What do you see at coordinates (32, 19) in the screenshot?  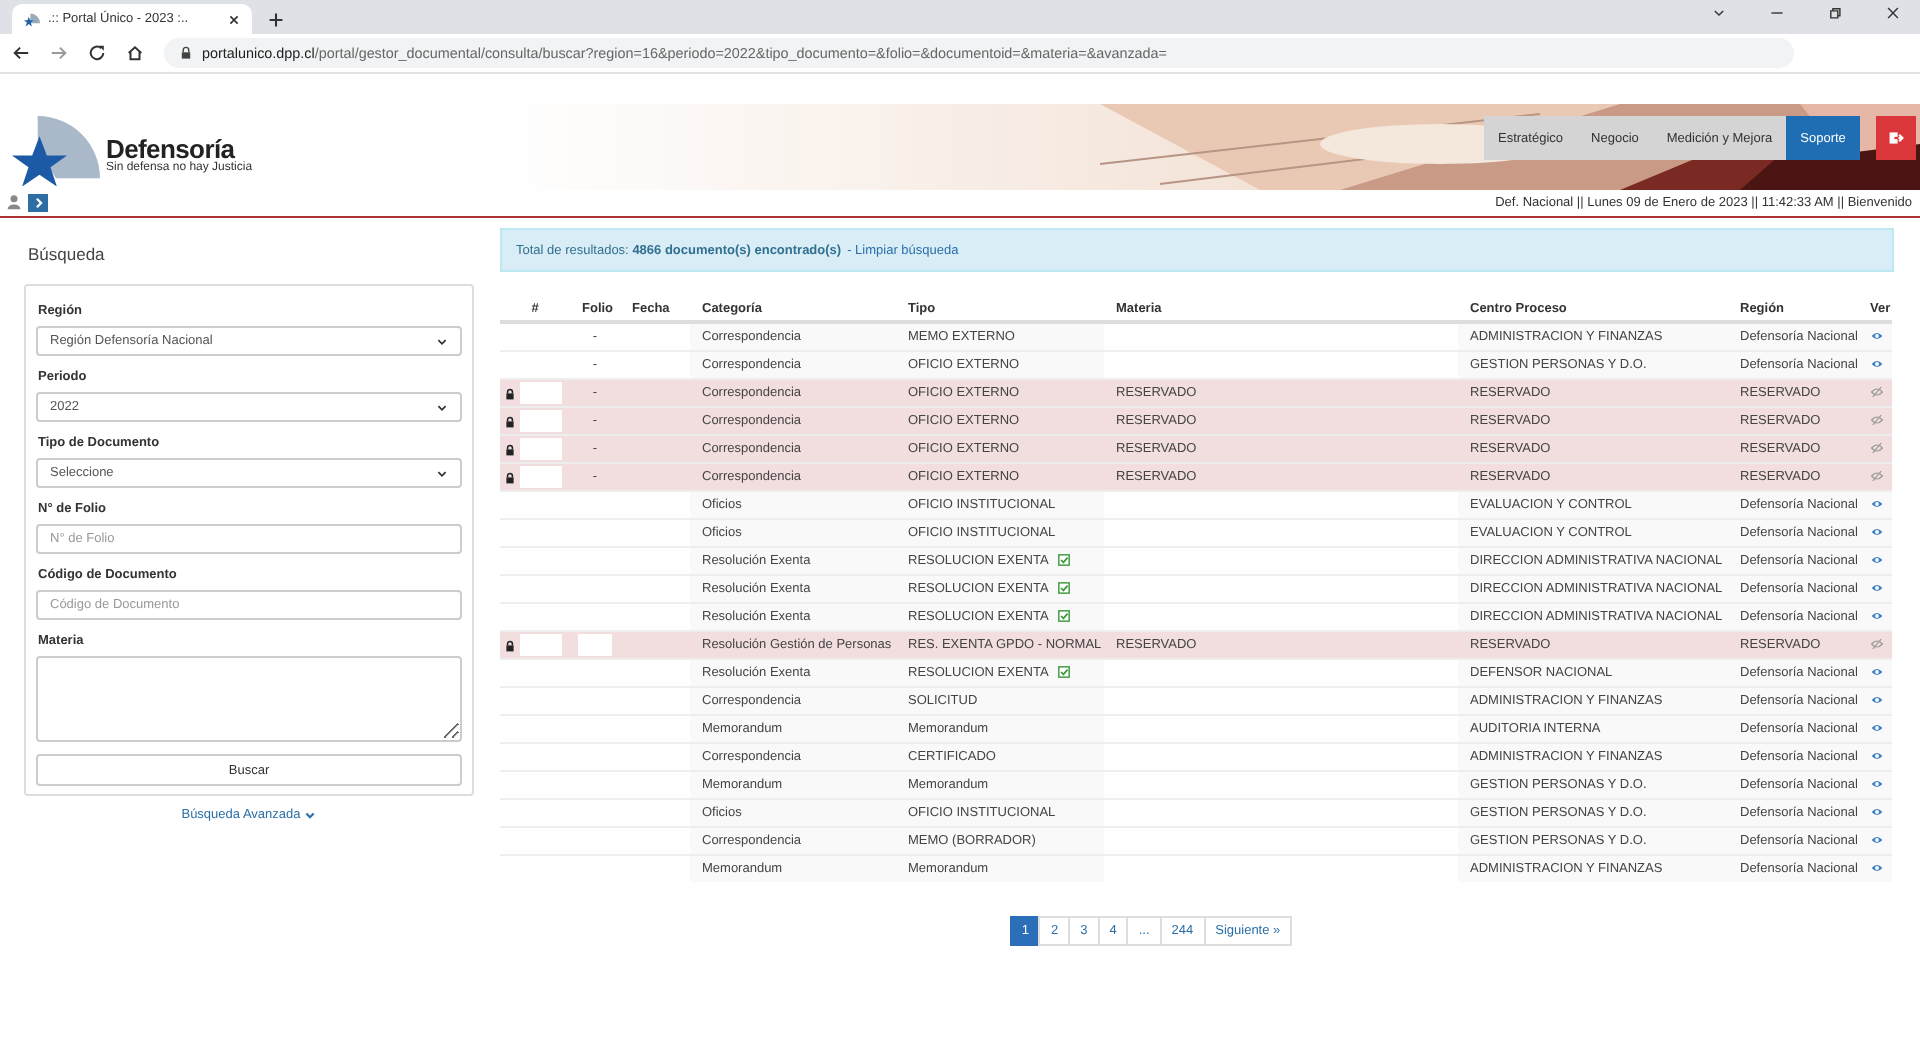 I see `star-icon` at bounding box center [32, 19].